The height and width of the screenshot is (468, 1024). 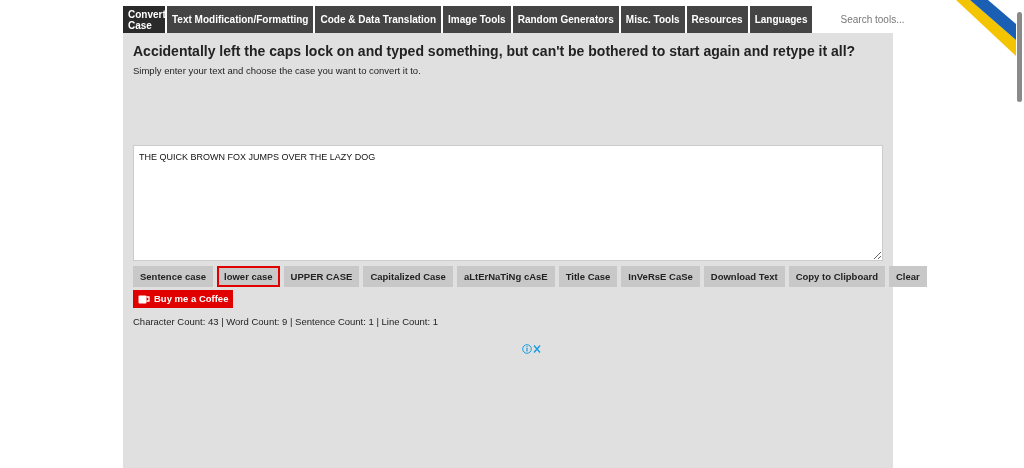 I want to click on nav-tab: Code & Data Translation, so click(x=378, y=19).